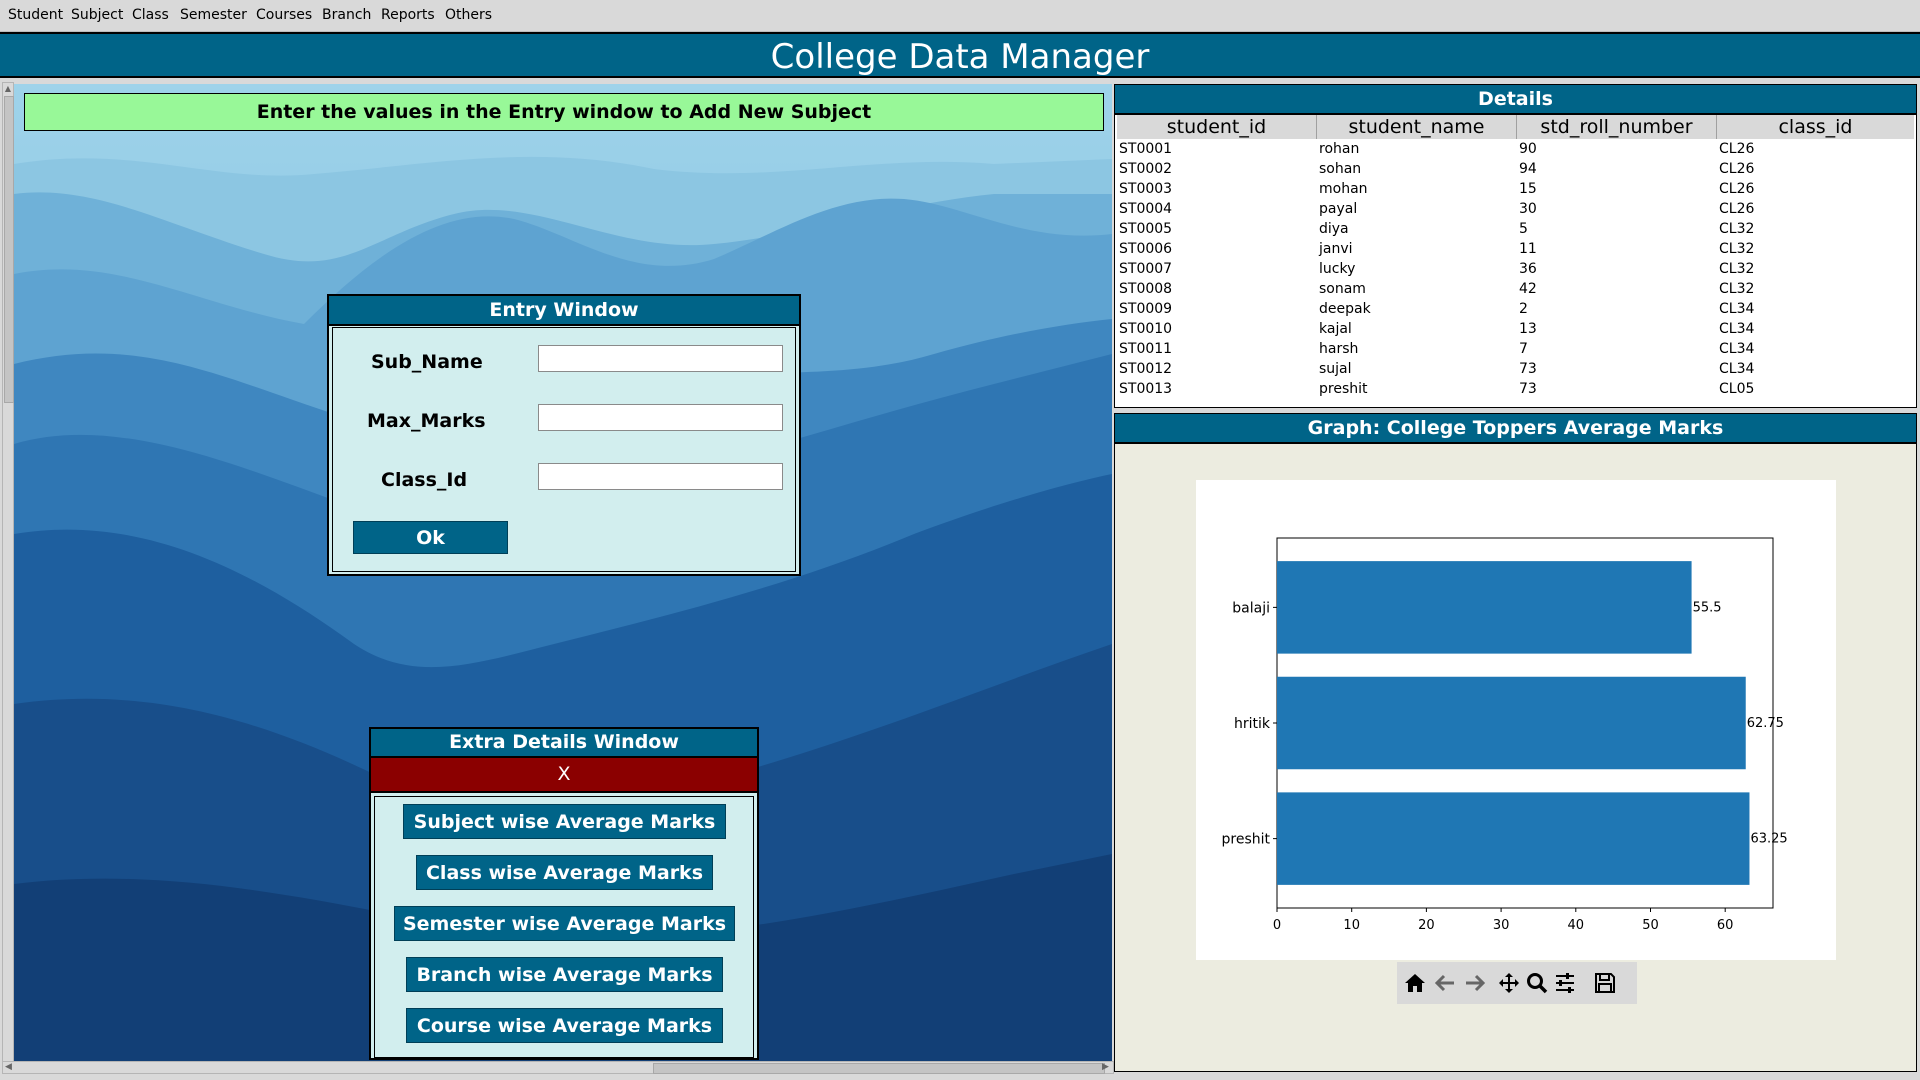 Image resolution: width=1920 pixels, height=1080 pixels. Describe the element at coordinates (1146, 289) in the screenshot. I see `table-cell: ST0008` at that location.